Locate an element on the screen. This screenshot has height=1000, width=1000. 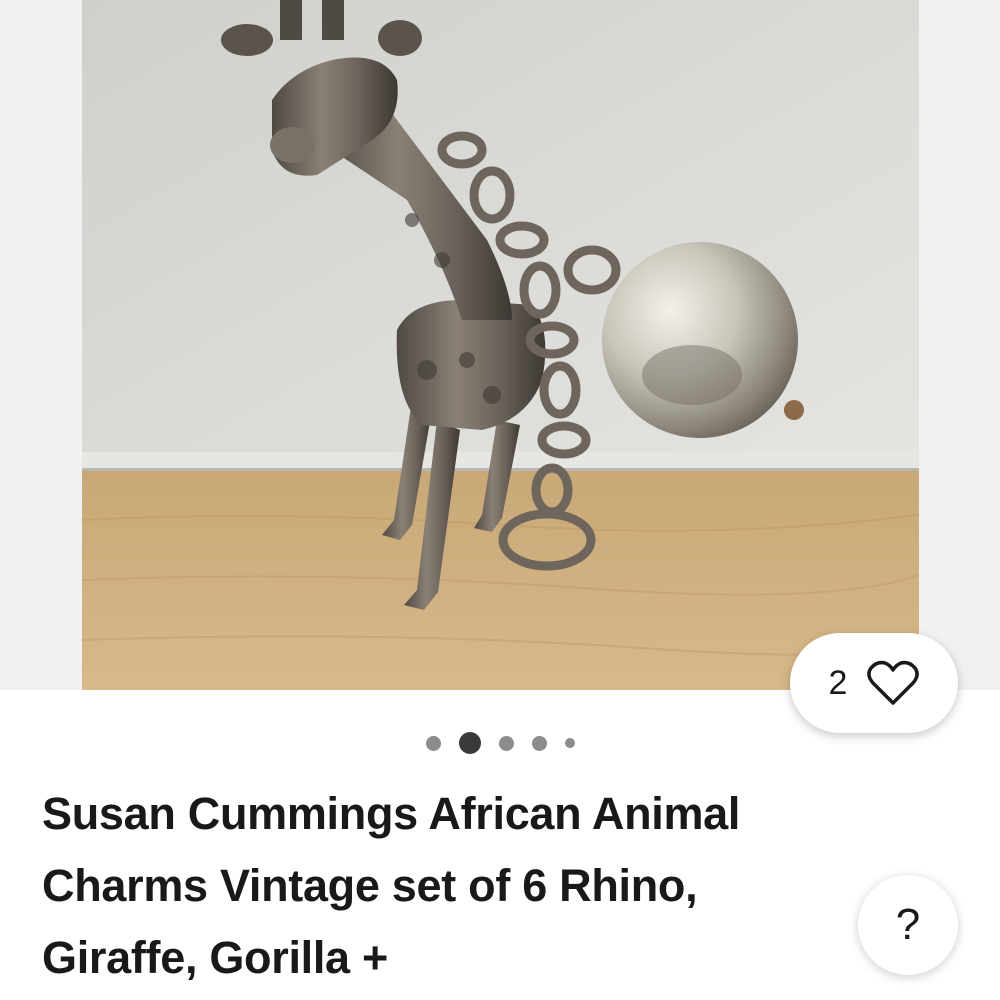
watch-button: 2 is located at coordinates (874, 683).